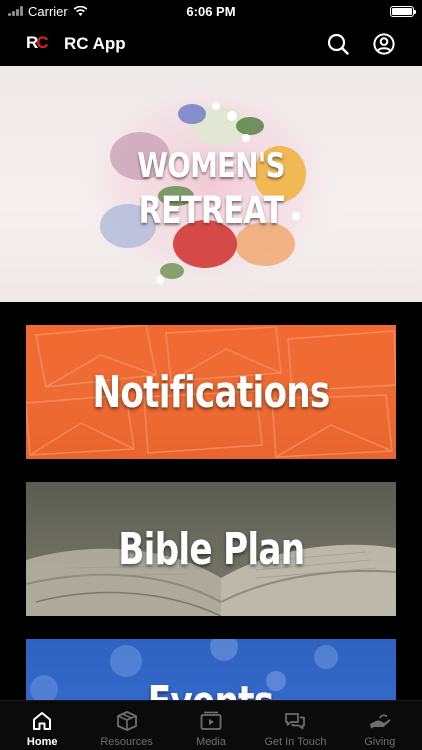 The height and width of the screenshot is (750, 422). Describe the element at coordinates (211, 44) in the screenshot. I see `app-bar: RC RC App` at that location.